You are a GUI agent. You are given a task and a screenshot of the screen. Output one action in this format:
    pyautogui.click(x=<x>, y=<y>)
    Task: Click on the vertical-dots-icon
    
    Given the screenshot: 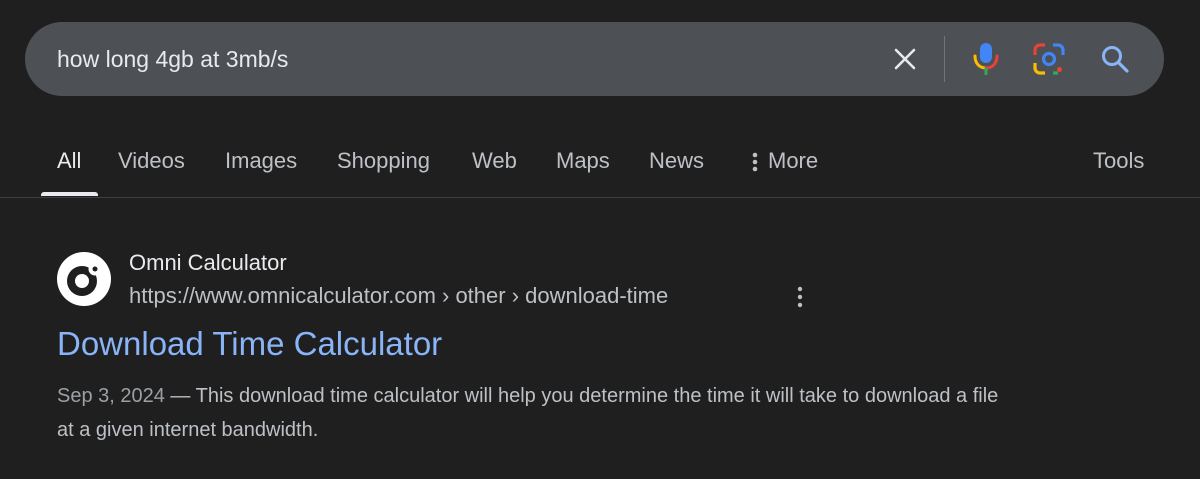 What is the action you would take?
    pyautogui.click(x=755, y=162)
    